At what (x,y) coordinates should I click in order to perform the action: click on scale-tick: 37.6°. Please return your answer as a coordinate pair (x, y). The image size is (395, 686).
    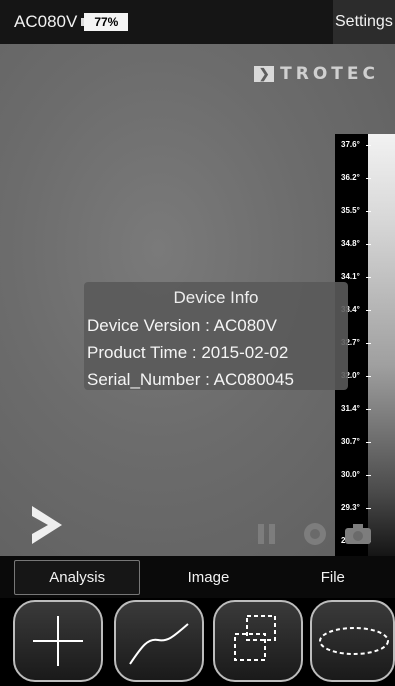
    Looking at the image, I should click on (356, 144).